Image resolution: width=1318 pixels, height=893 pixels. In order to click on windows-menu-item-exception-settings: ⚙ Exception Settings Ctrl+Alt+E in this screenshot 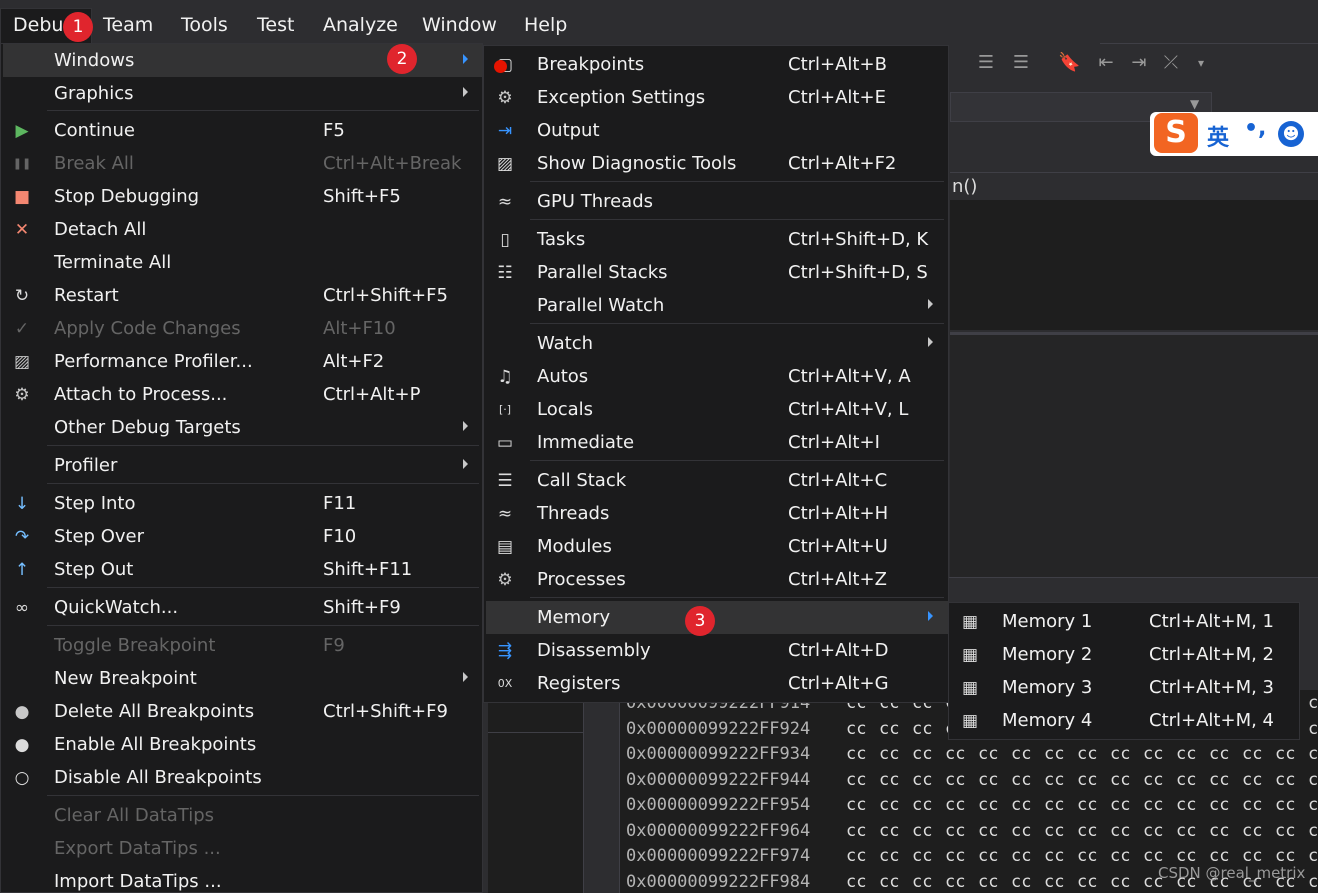, I will do `click(717, 97)`.